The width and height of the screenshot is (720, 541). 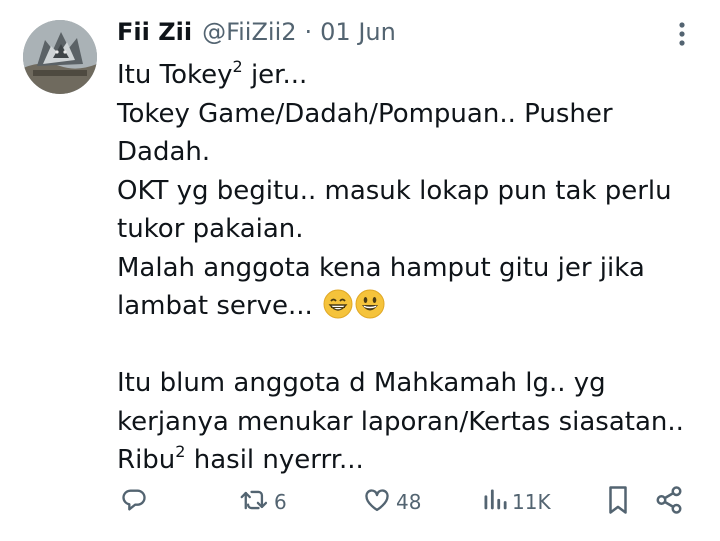 I want to click on like-button: 48, so click(x=391, y=502).